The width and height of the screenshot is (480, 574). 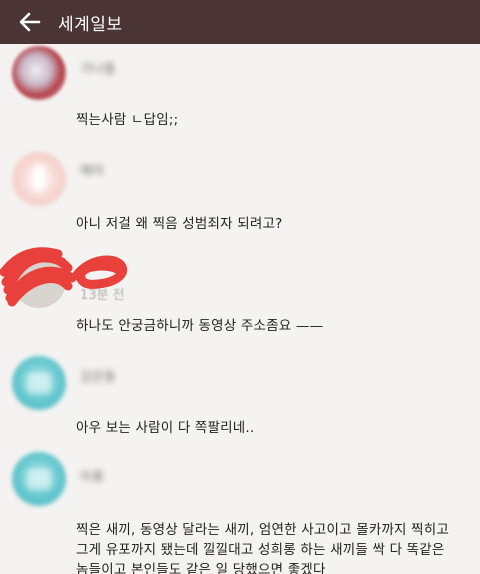 I want to click on app-title: 세계일보, so click(x=90, y=24).